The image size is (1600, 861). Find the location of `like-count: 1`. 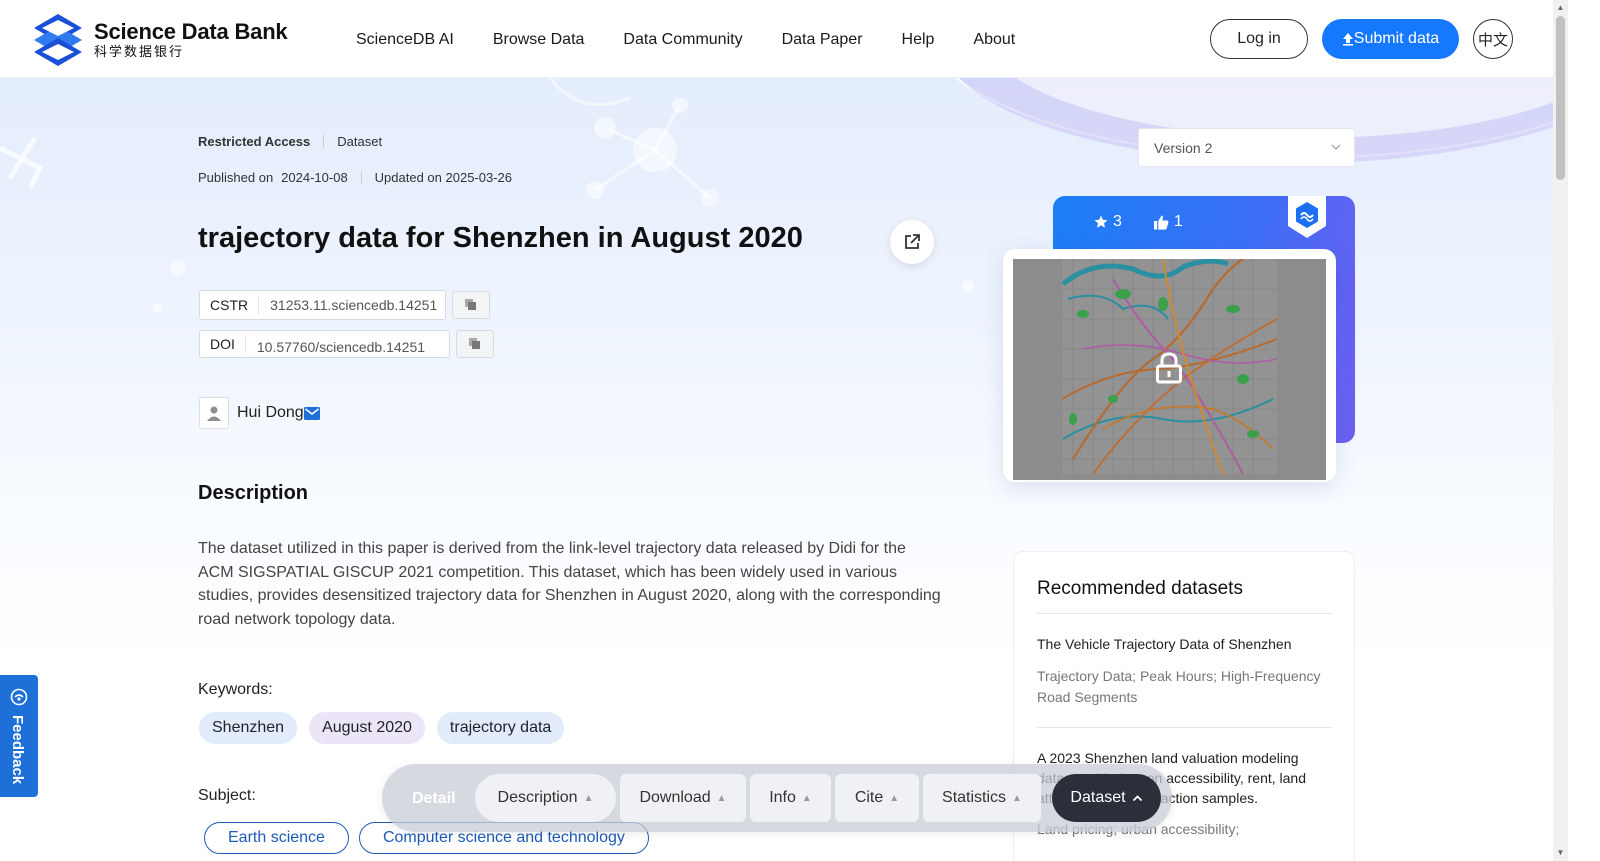

like-count: 1 is located at coordinates (1178, 221).